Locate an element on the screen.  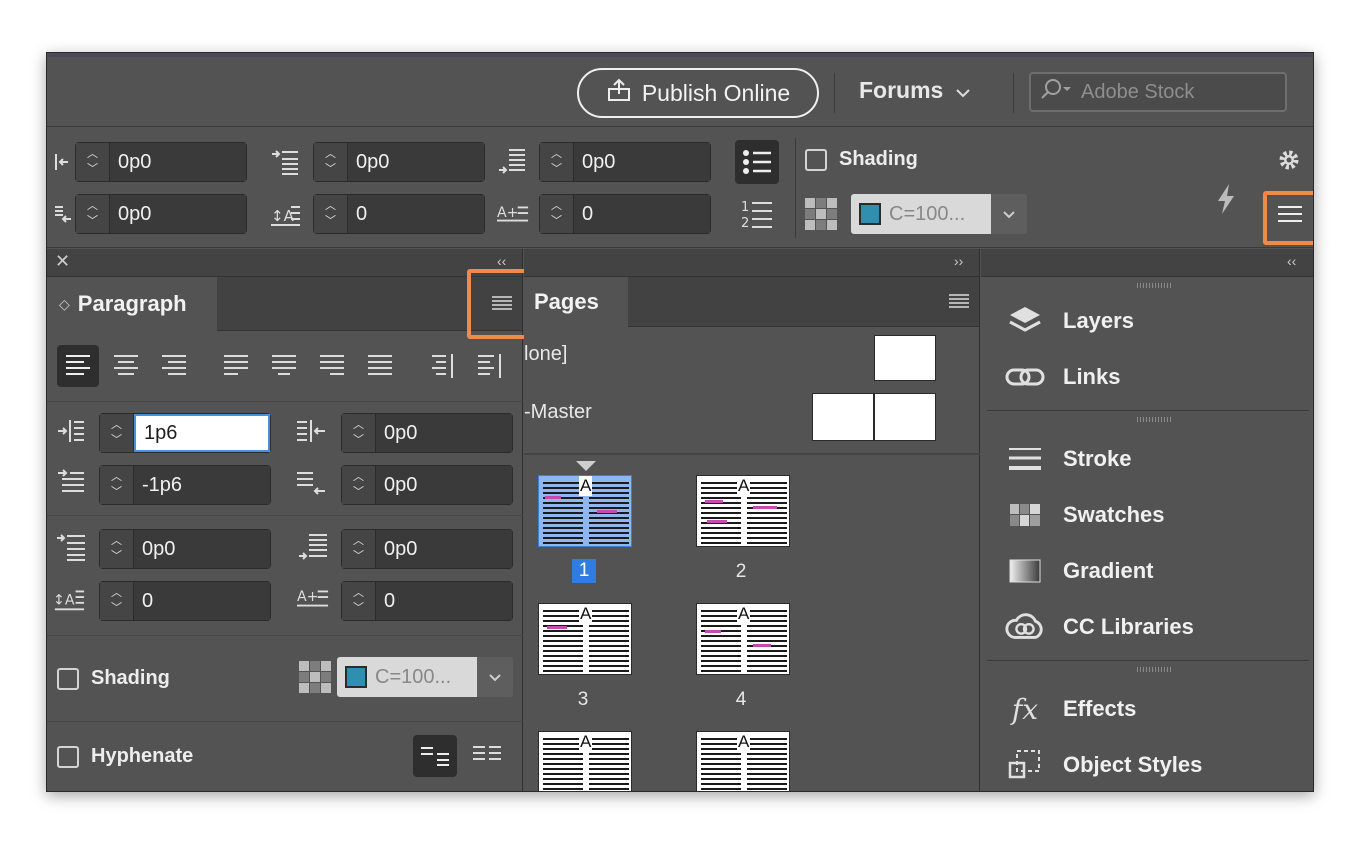
dock-item-object-styles: Object Styles is located at coordinates (1103, 765).